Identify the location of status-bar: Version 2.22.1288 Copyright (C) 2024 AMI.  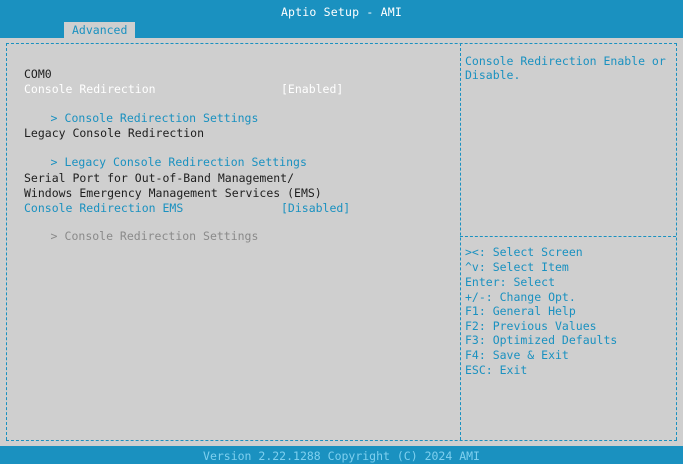
(341, 455).